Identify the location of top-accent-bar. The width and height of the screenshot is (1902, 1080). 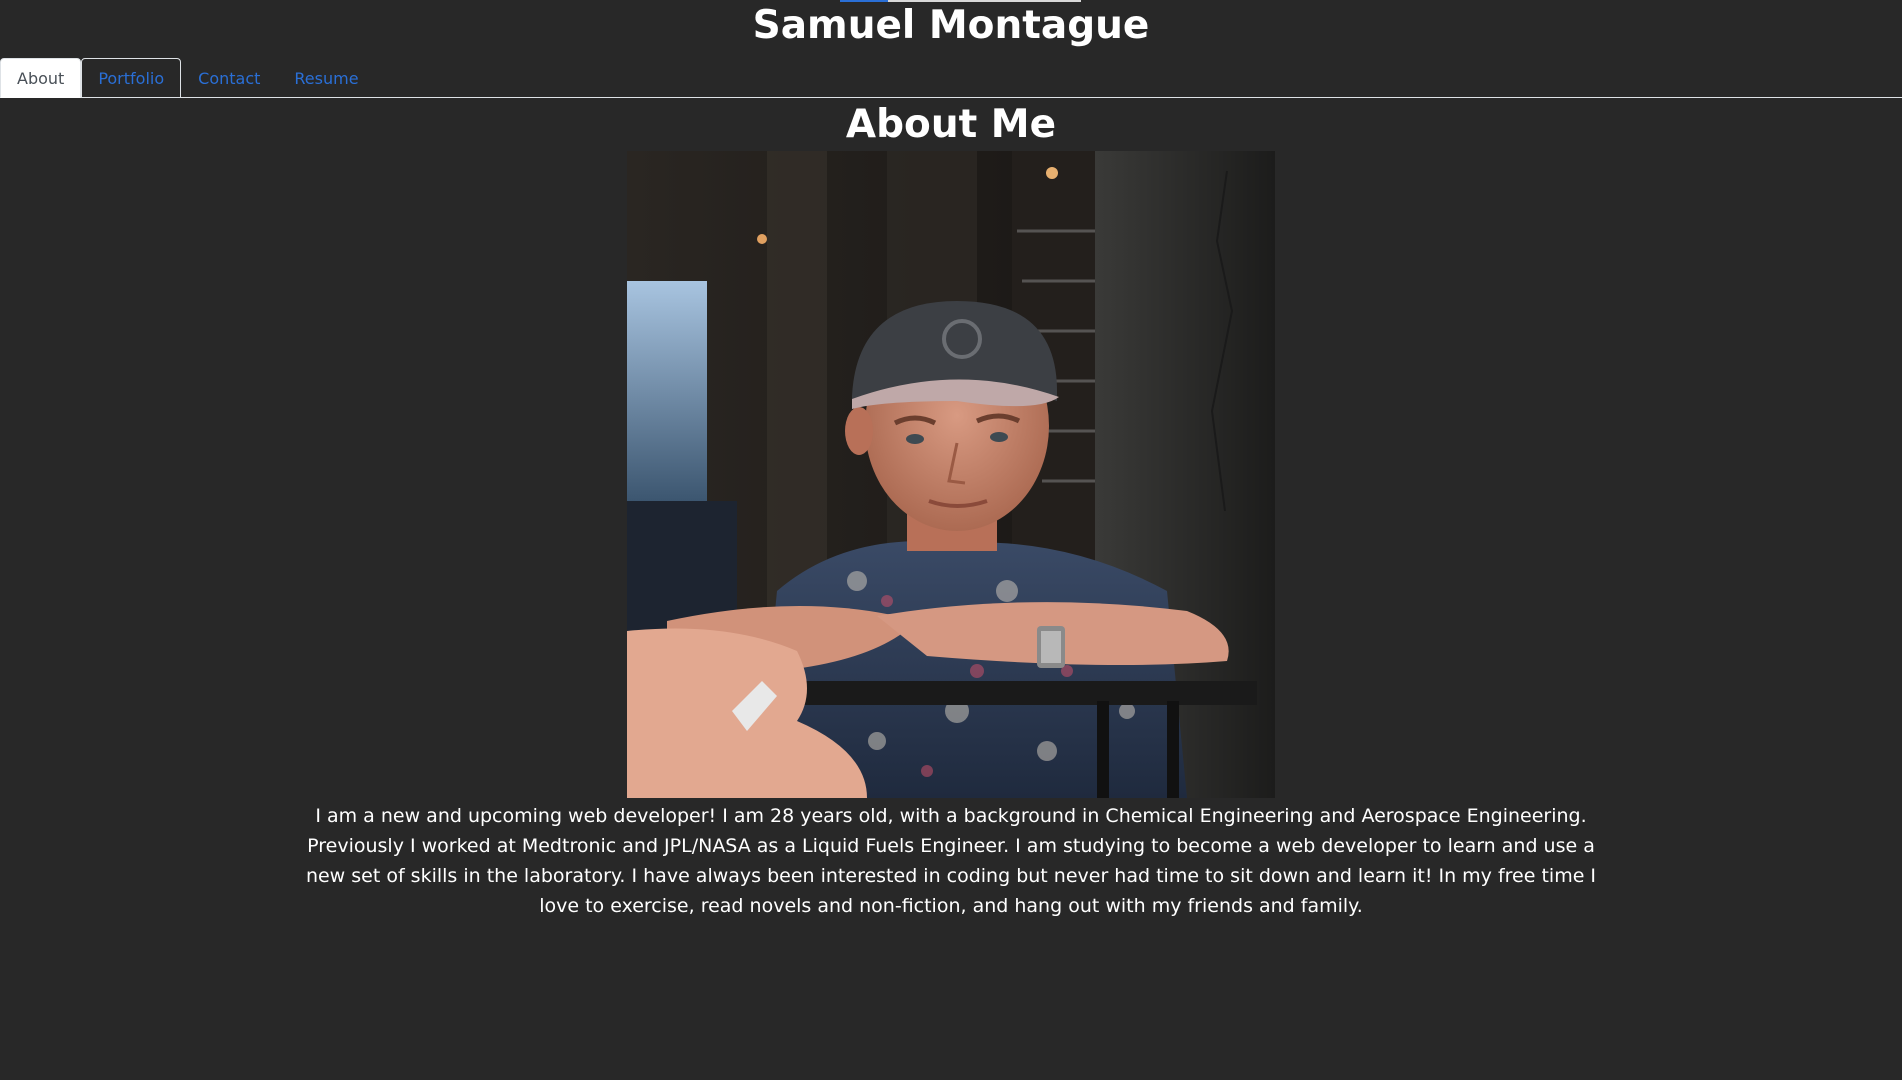
(960, 1).